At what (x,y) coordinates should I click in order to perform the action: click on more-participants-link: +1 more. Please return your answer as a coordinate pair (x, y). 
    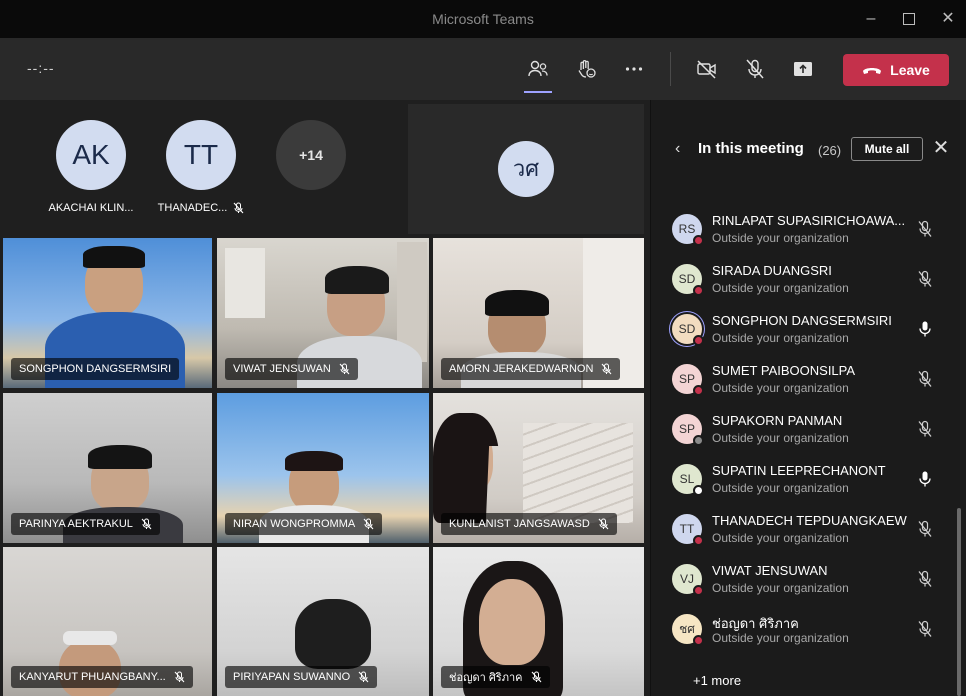
    Looking at the image, I should click on (717, 680).